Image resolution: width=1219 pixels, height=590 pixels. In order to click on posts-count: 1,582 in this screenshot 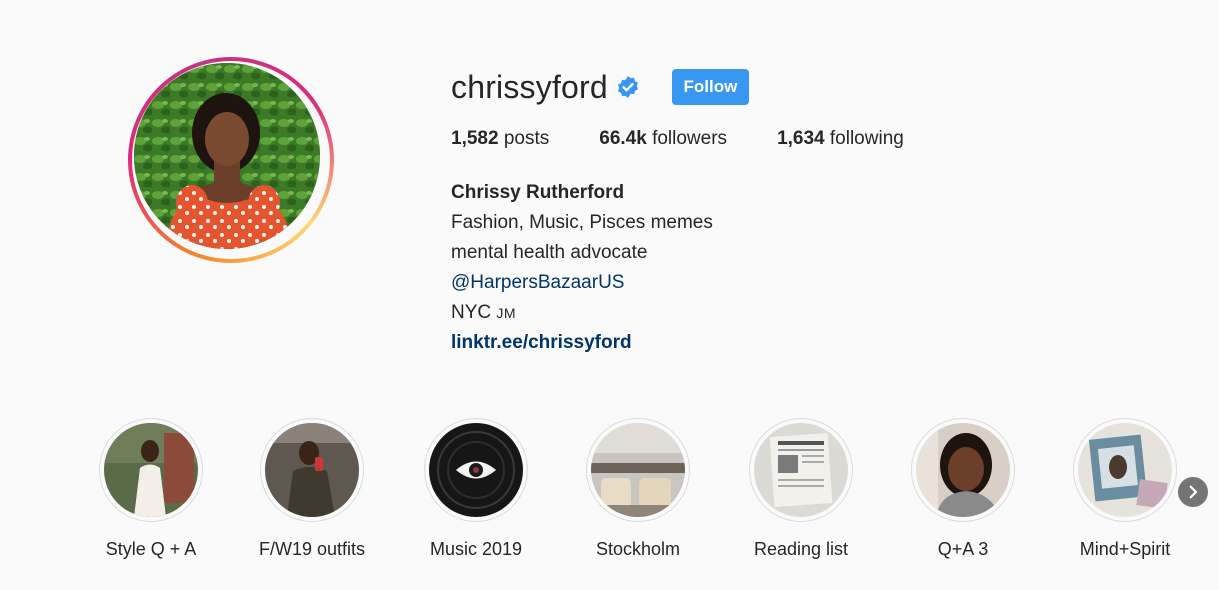, I will do `click(475, 138)`.